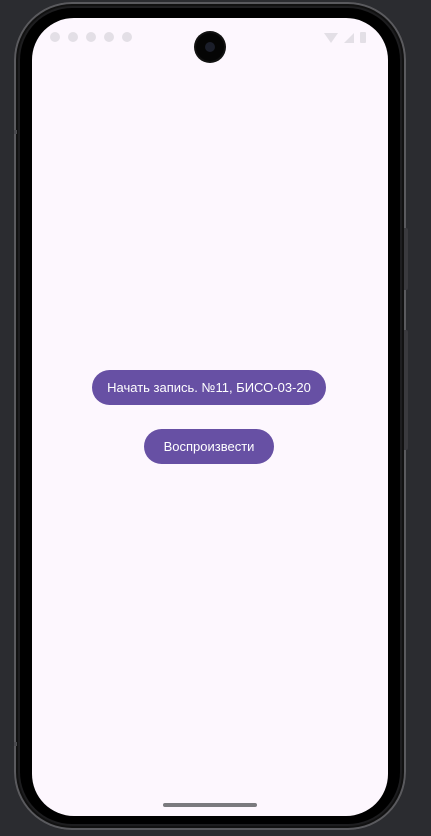 The image size is (431, 836). I want to click on power-button, so click(406, 259).